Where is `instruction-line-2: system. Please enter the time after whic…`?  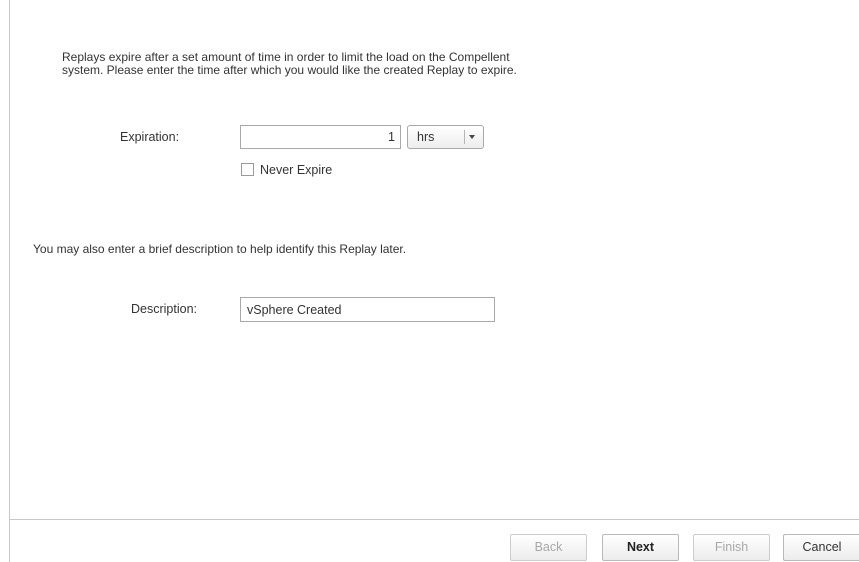
instruction-line-2: system. Please enter the time after whic… is located at coordinates (289, 70).